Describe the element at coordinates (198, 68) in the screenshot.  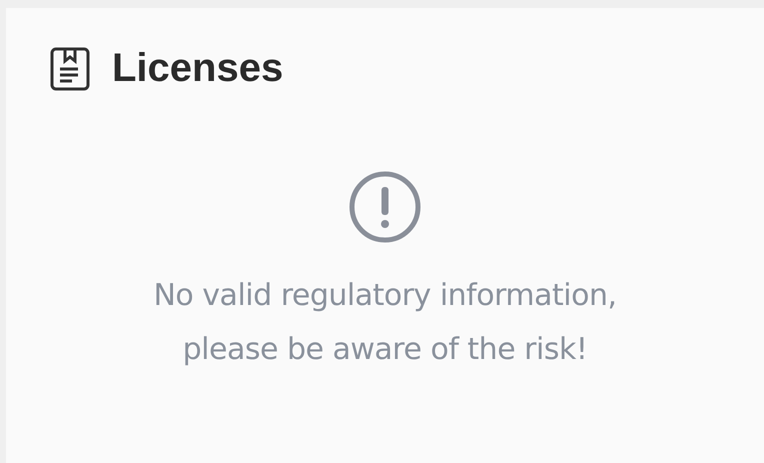
I see `section-title: Licenses` at that location.